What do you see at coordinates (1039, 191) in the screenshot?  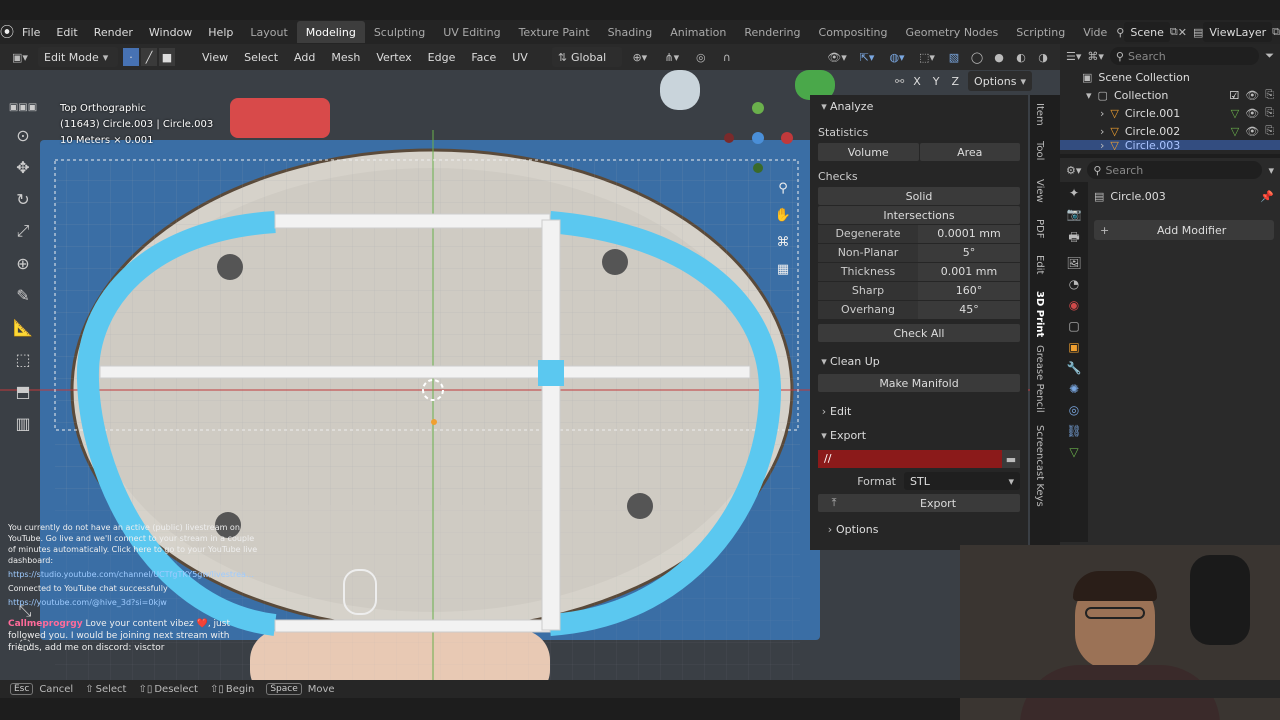 I see `tab-view: View` at bounding box center [1039, 191].